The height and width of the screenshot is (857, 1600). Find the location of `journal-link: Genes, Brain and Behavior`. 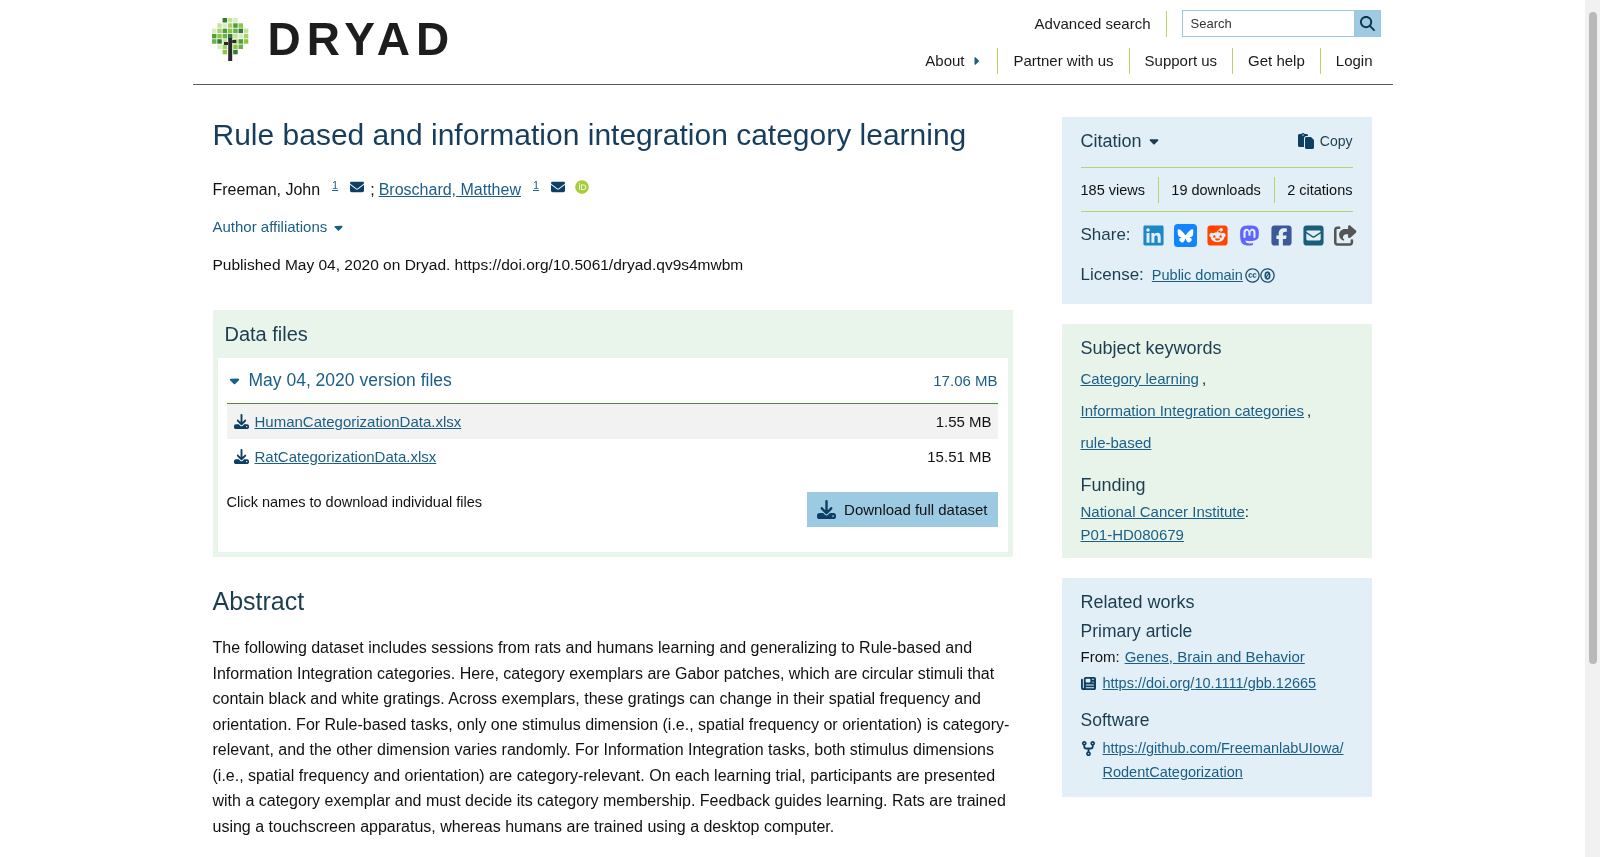

journal-link: Genes, Brain and Behavior is located at coordinates (1214, 657).